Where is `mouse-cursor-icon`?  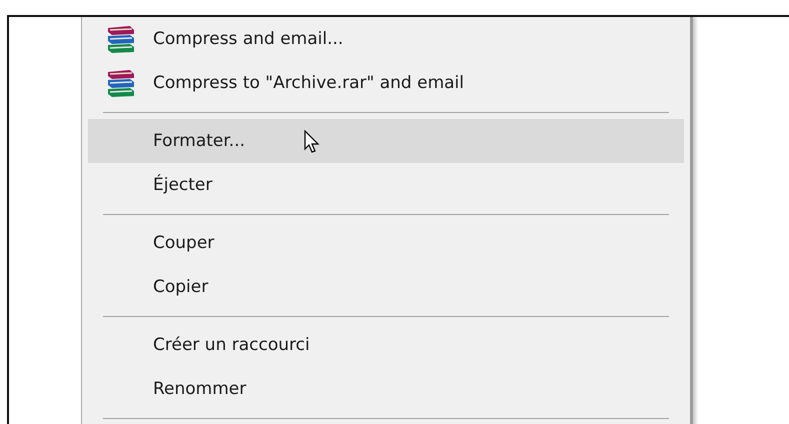 mouse-cursor-icon is located at coordinates (312, 142).